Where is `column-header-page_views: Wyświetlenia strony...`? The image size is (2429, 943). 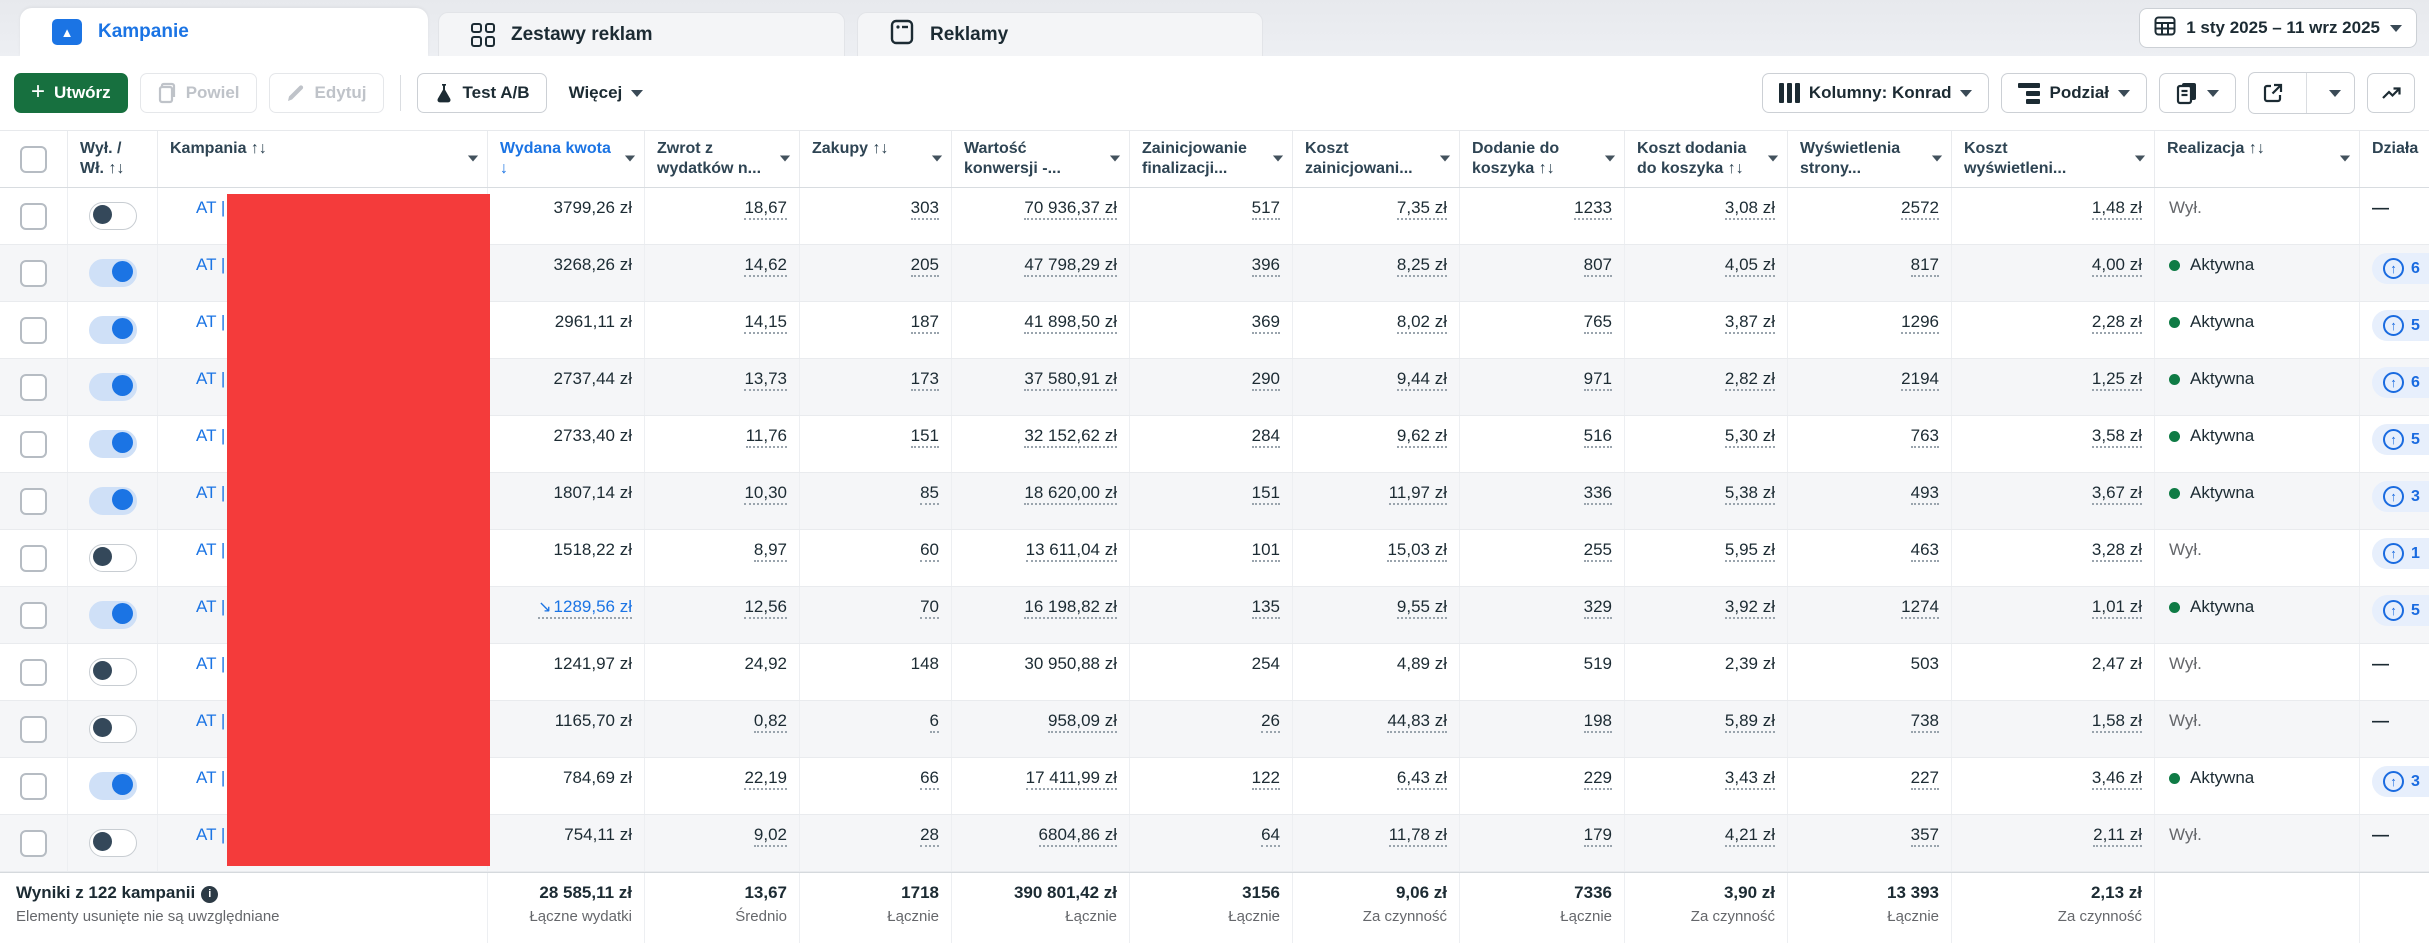
column-header-page_views: Wyświetlenia strony... is located at coordinates (1870, 159).